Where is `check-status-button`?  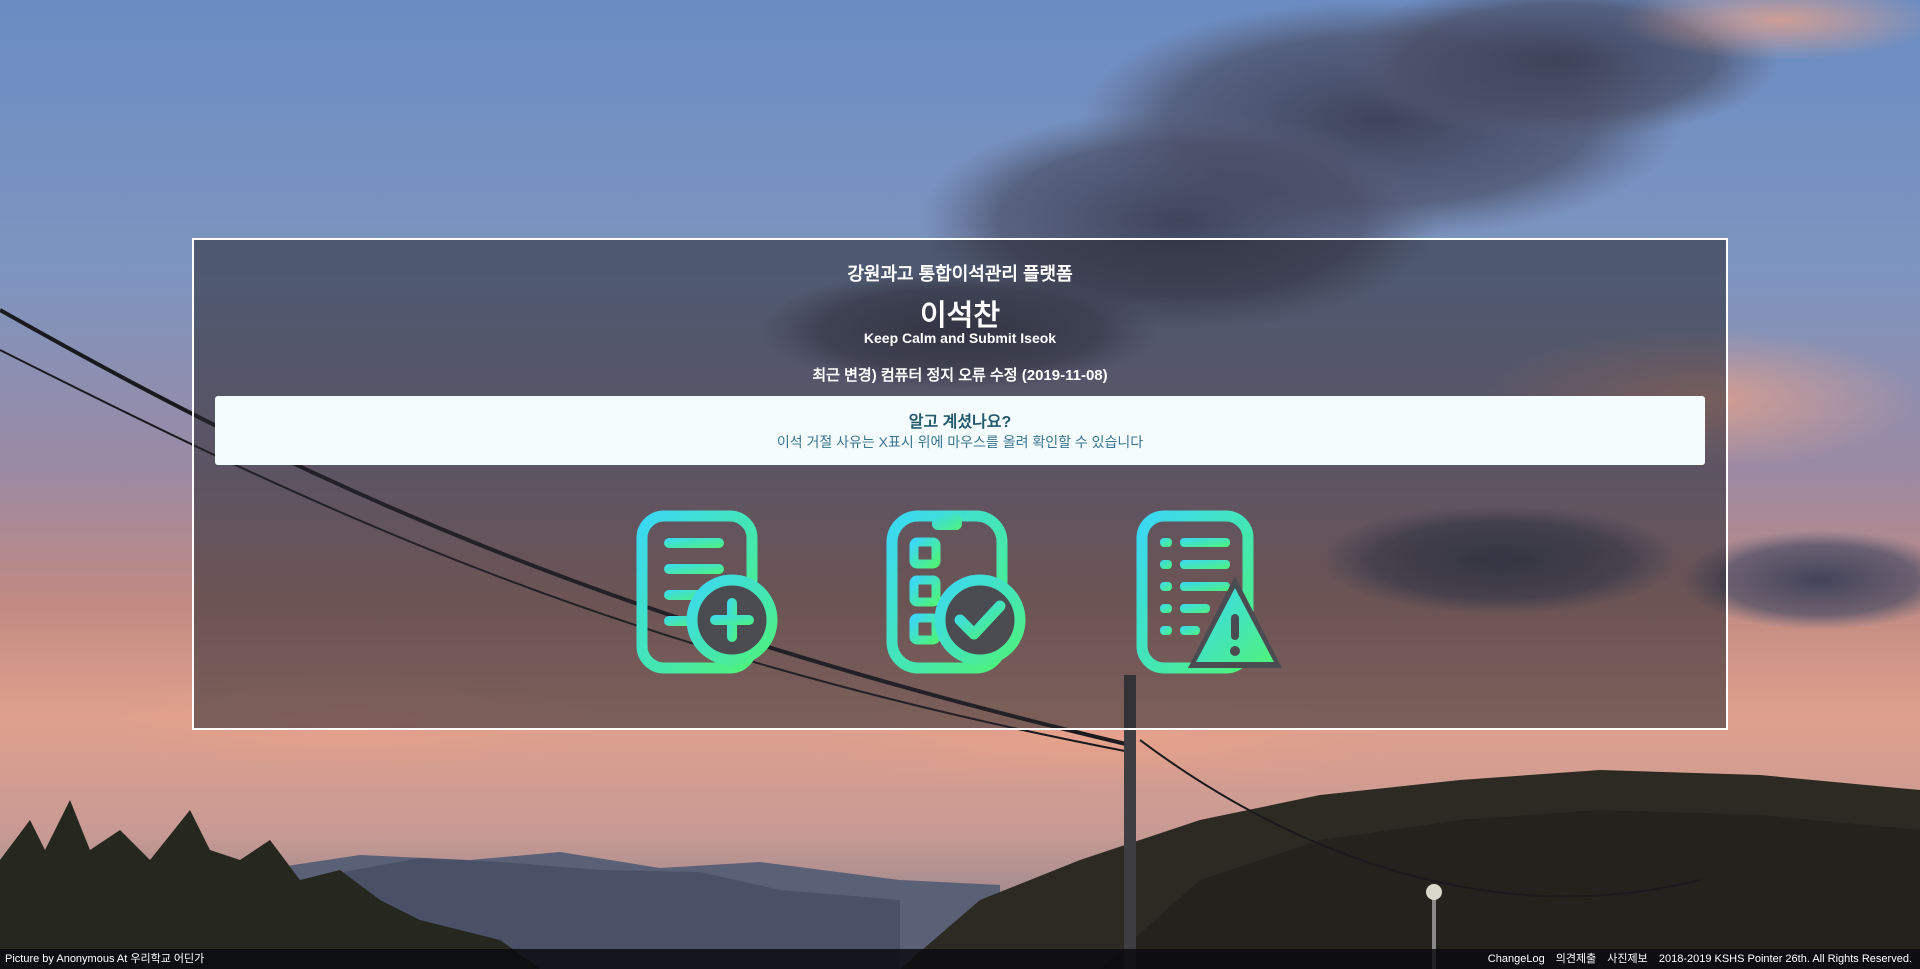
check-status-button is located at coordinates (959, 593).